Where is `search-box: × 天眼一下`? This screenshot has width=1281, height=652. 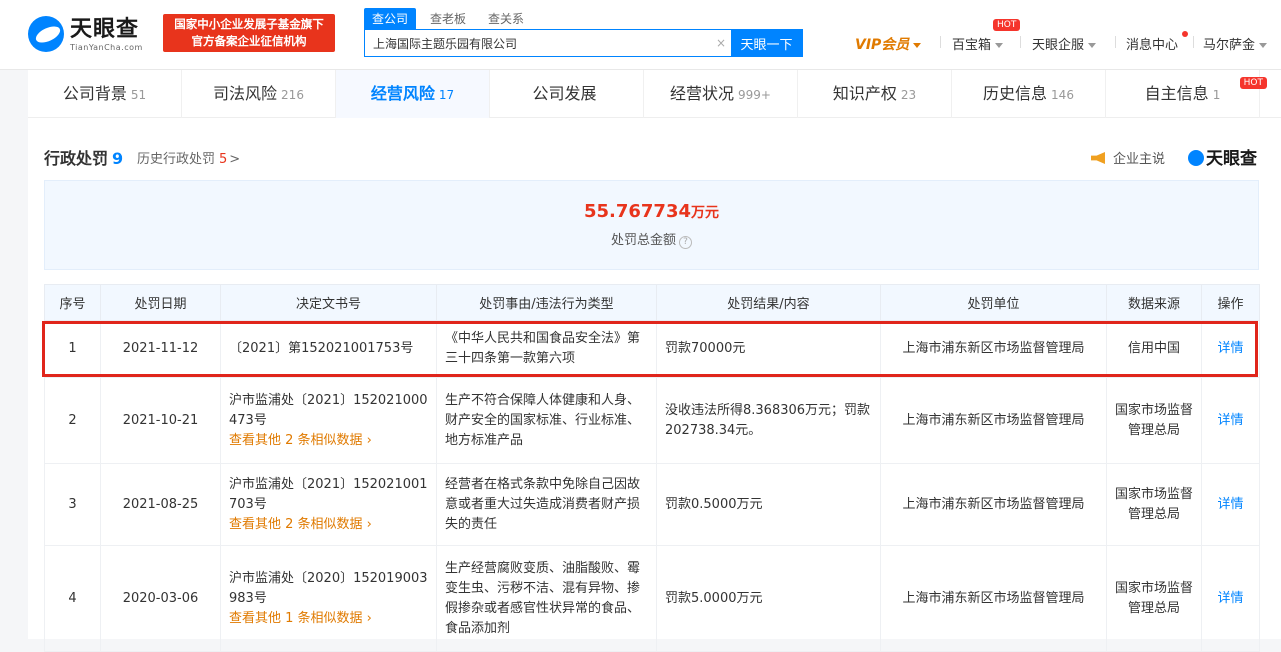 search-box: × 天眼一下 is located at coordinates (583, 43).